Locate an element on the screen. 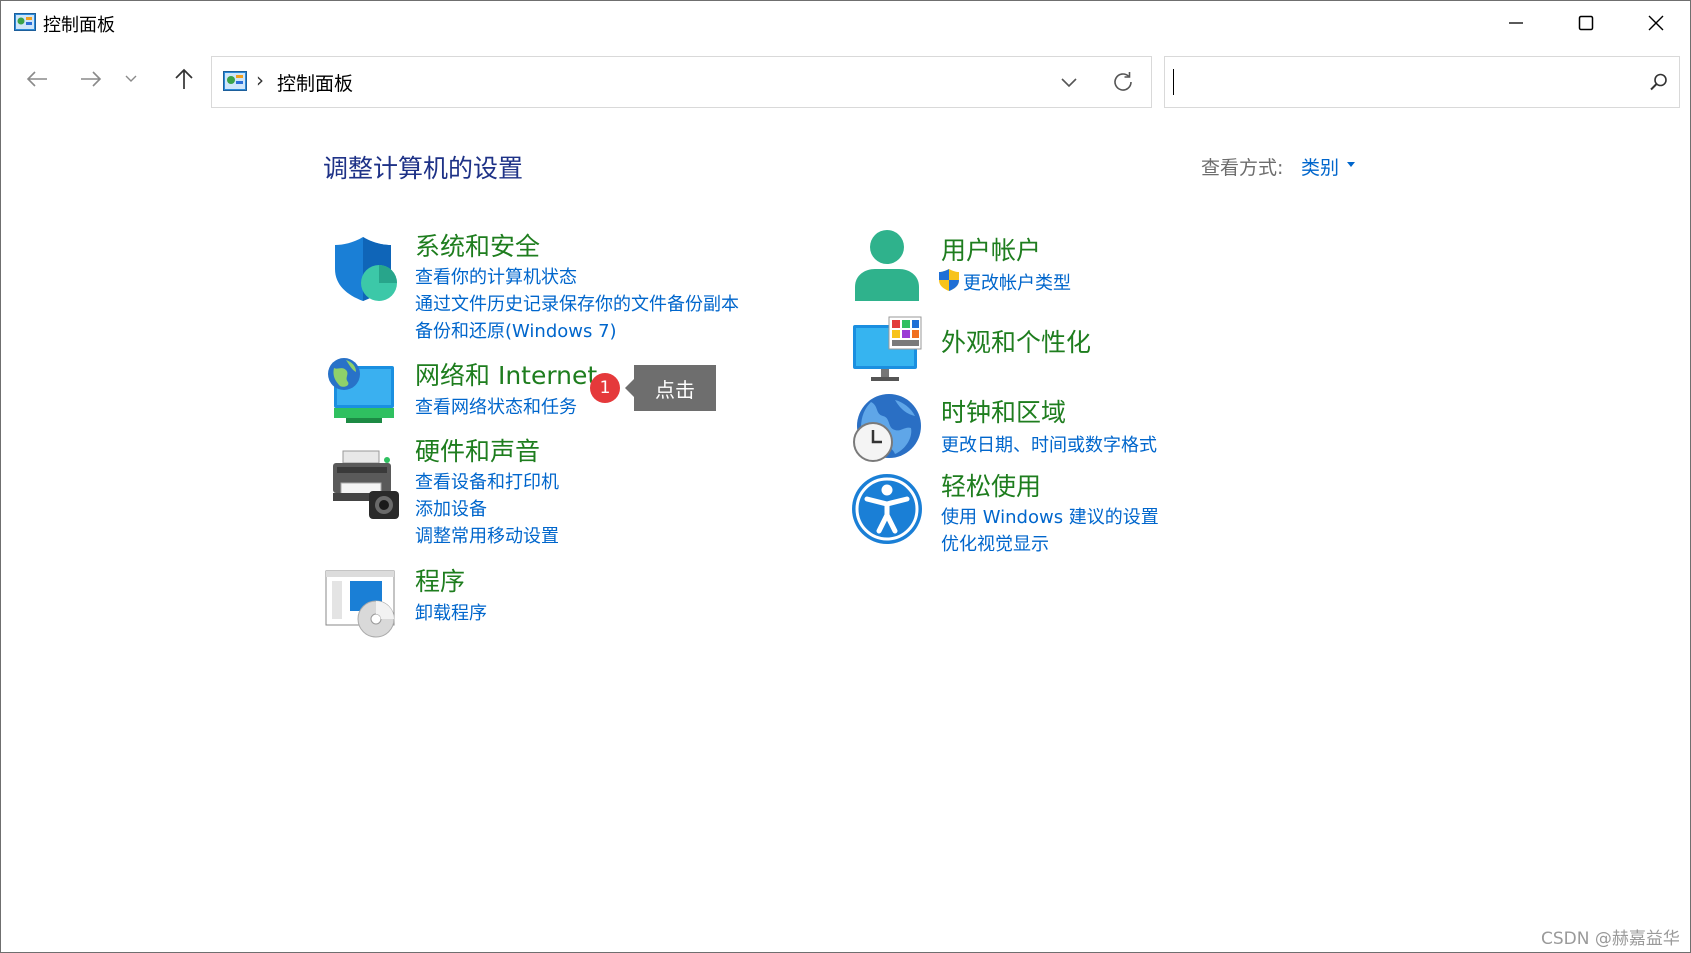  user-icon is located at coordinates (887, 265).